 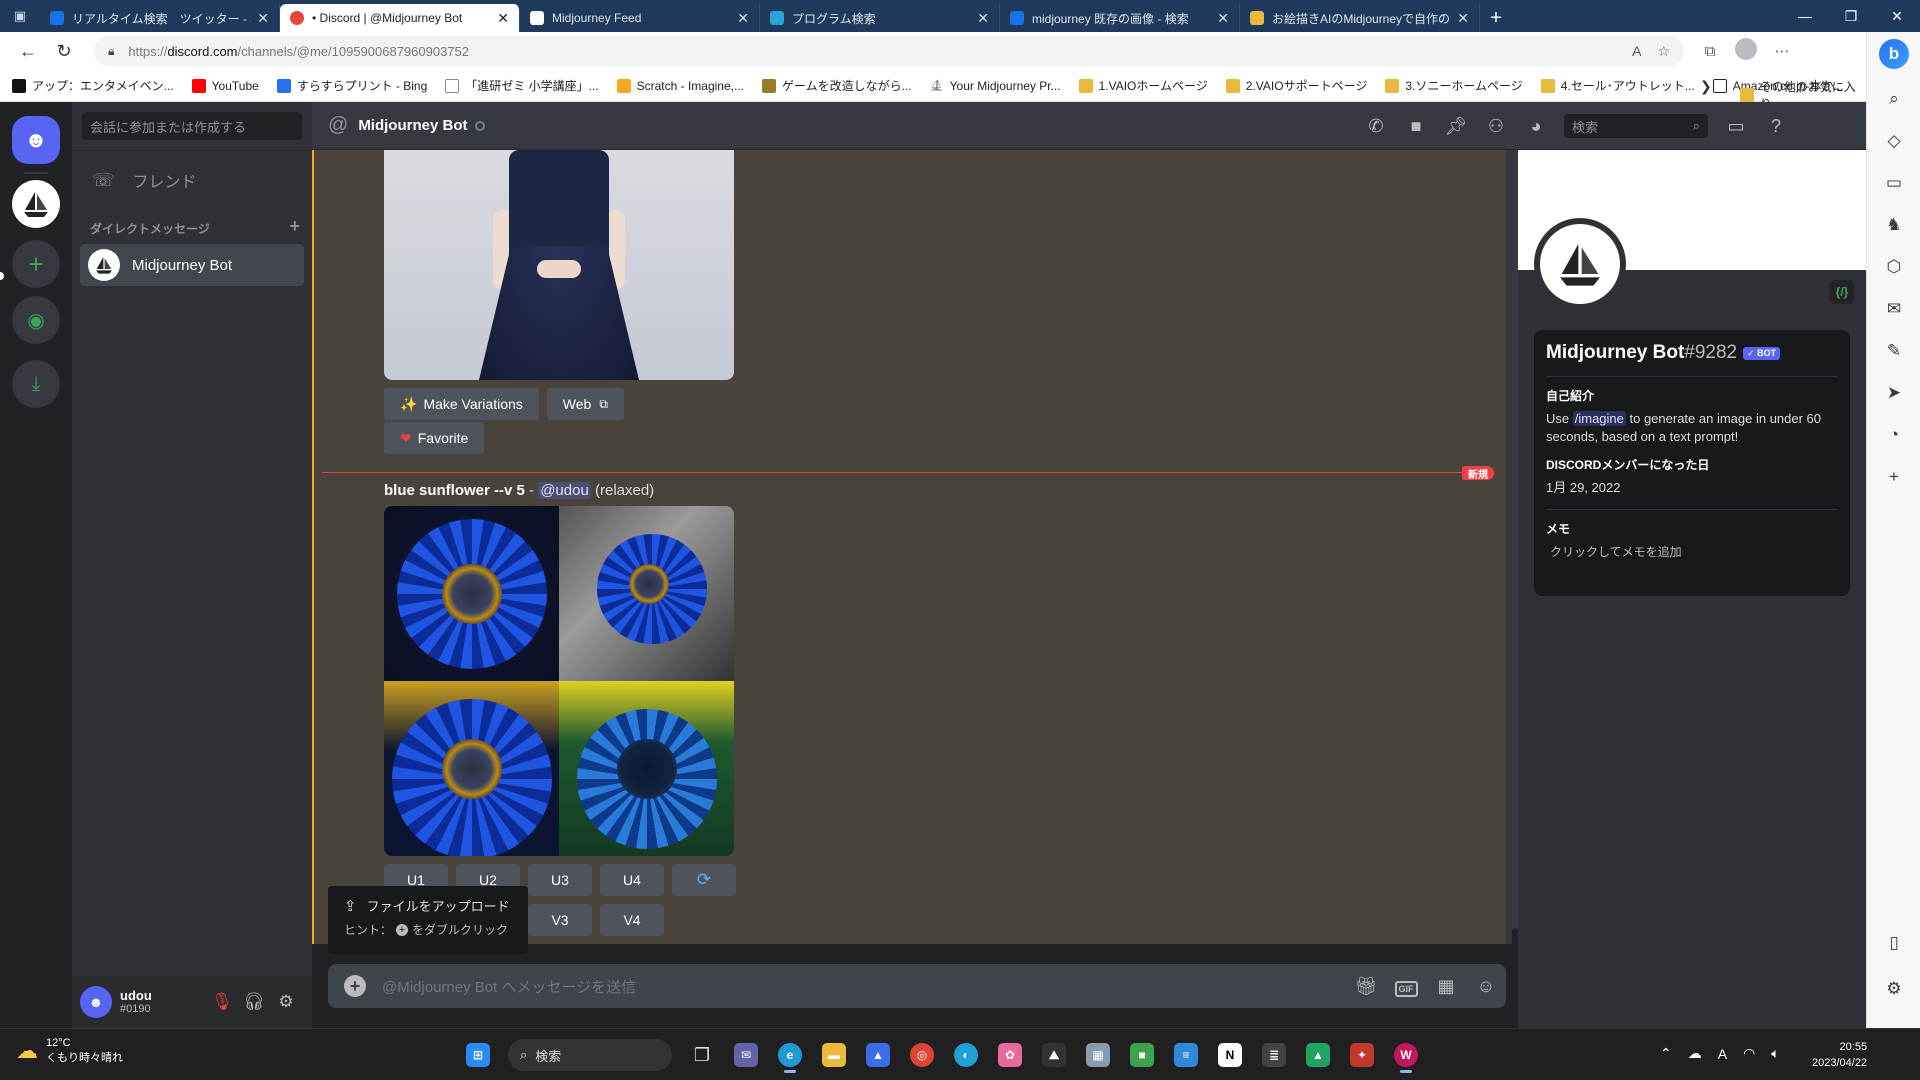 What do you see at coordinates (1454, 85) in the screenshot?
I see `bookmark-folder: 3.ソニーホームページ` at bounding box center [1454, 85].